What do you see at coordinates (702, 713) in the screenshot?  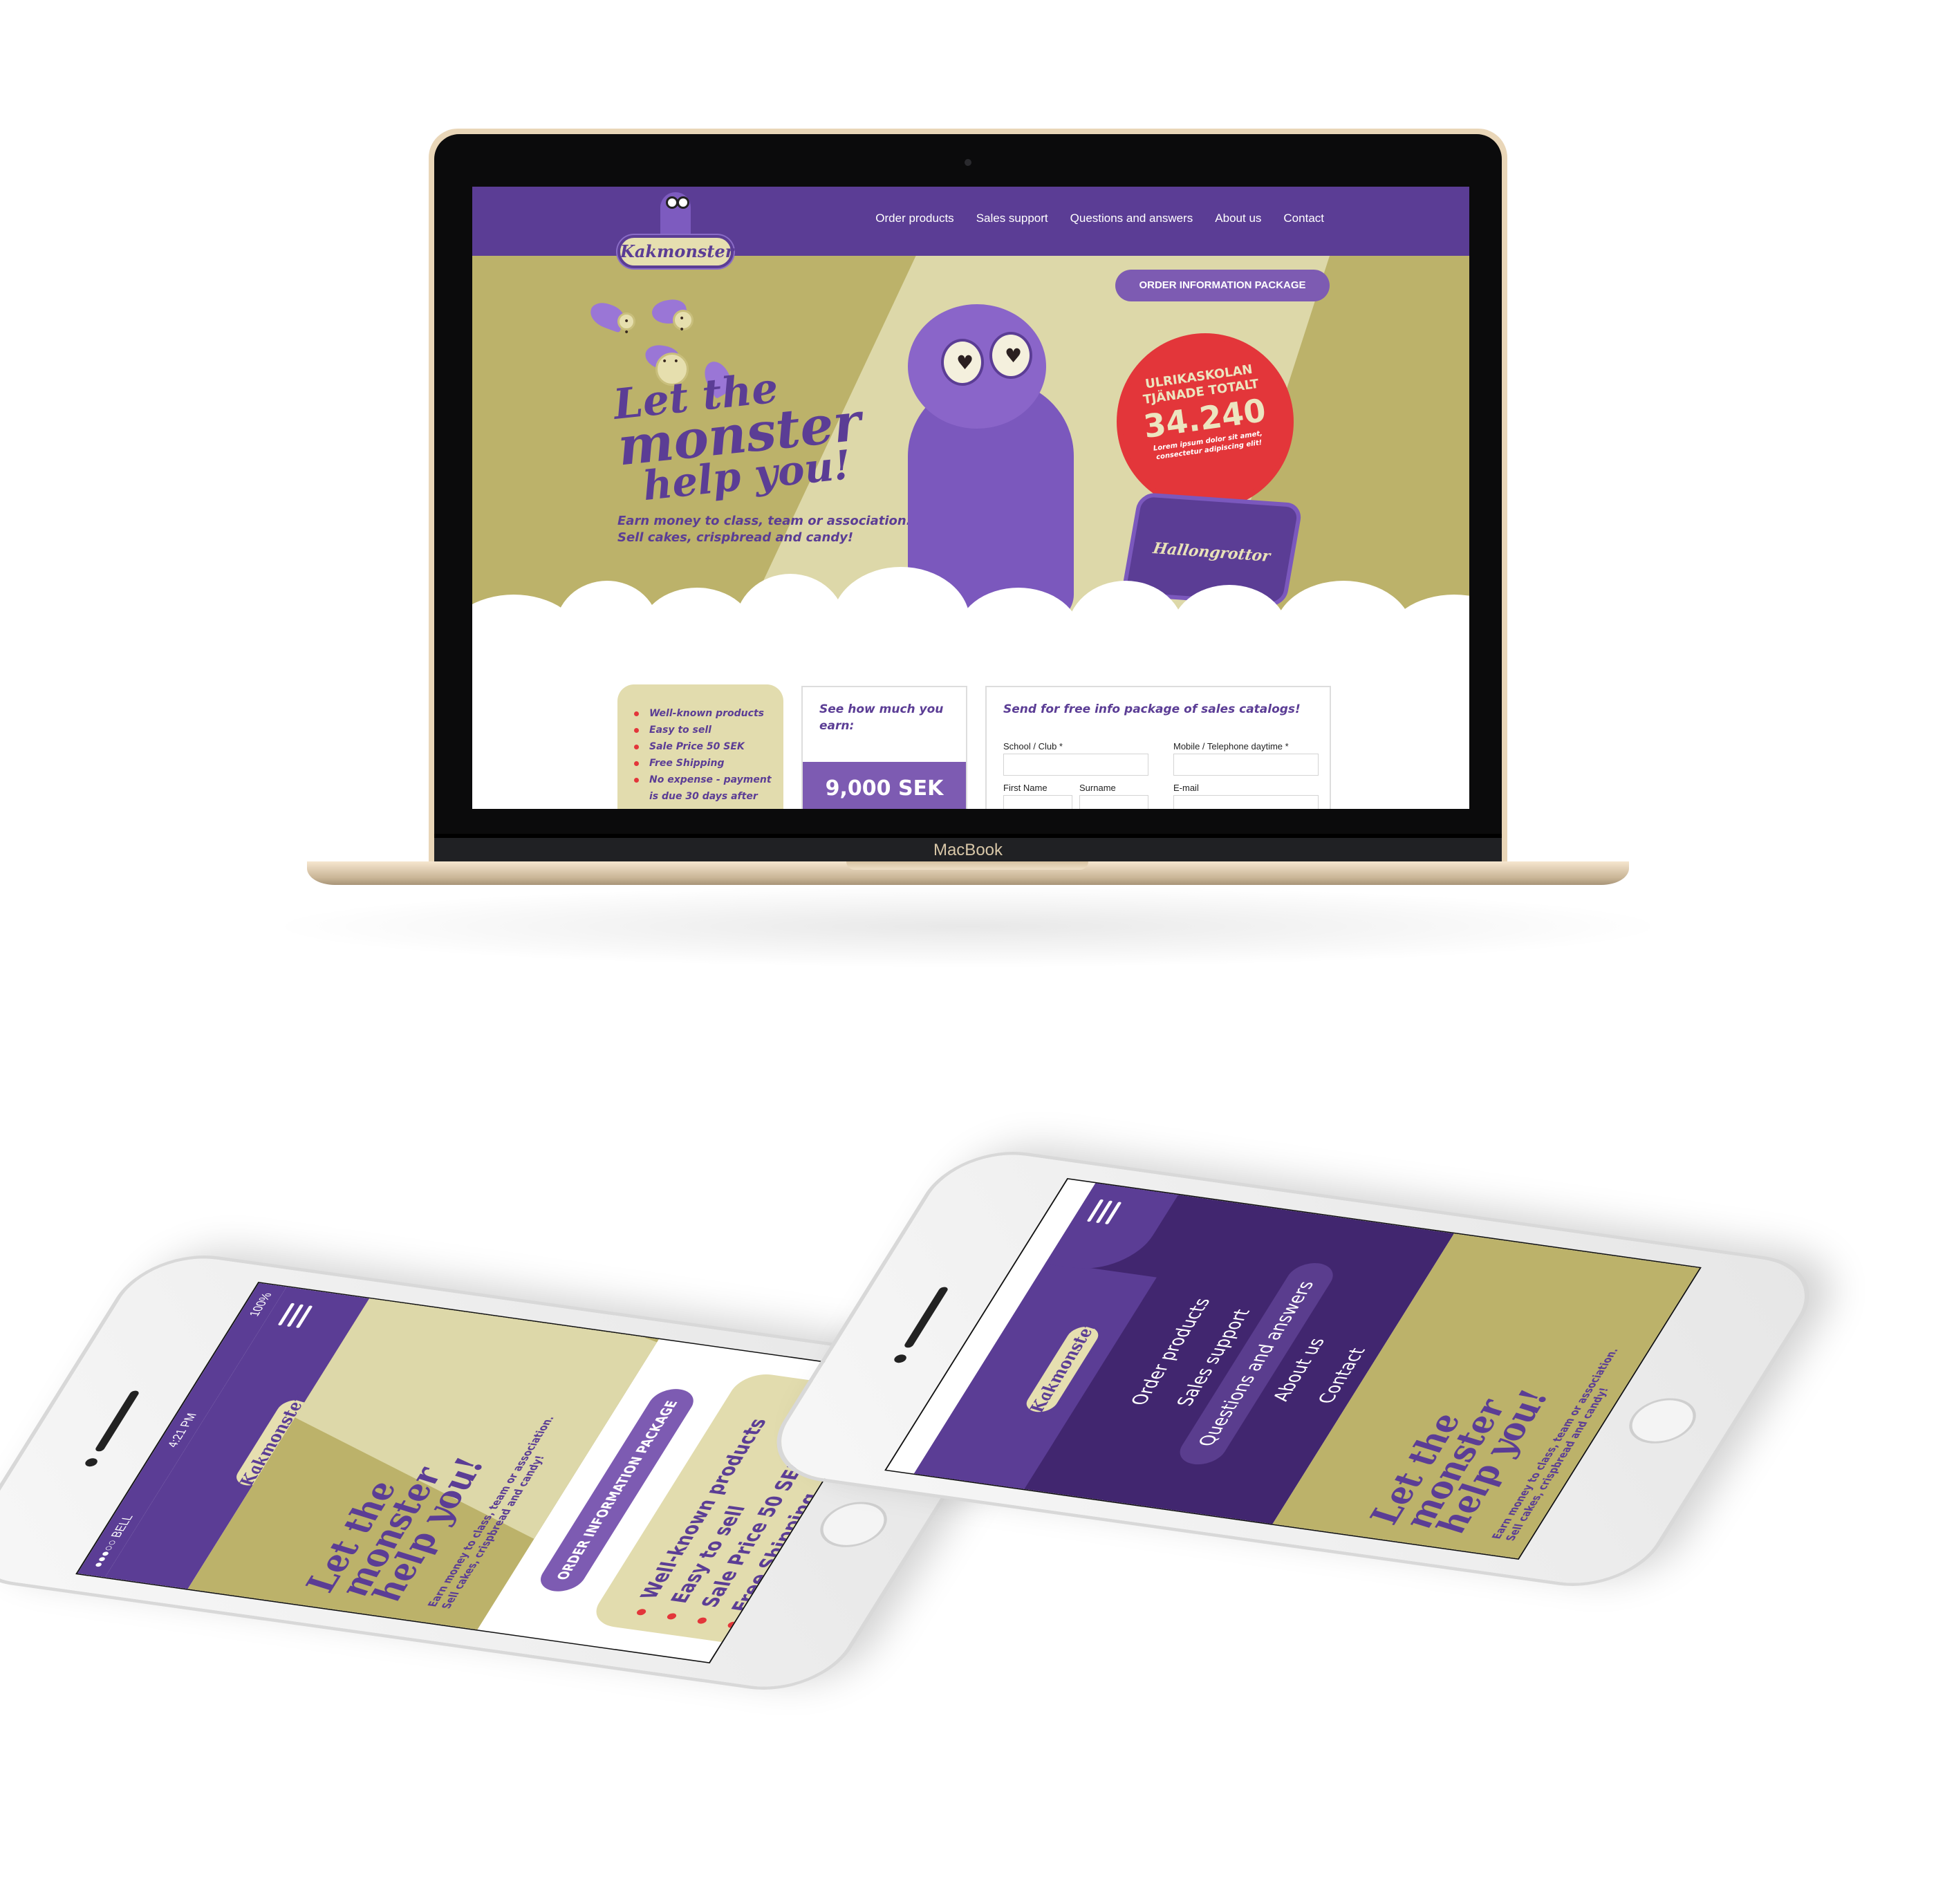 I see `feature-item: Well-known products` at bounding box center [702, 713].